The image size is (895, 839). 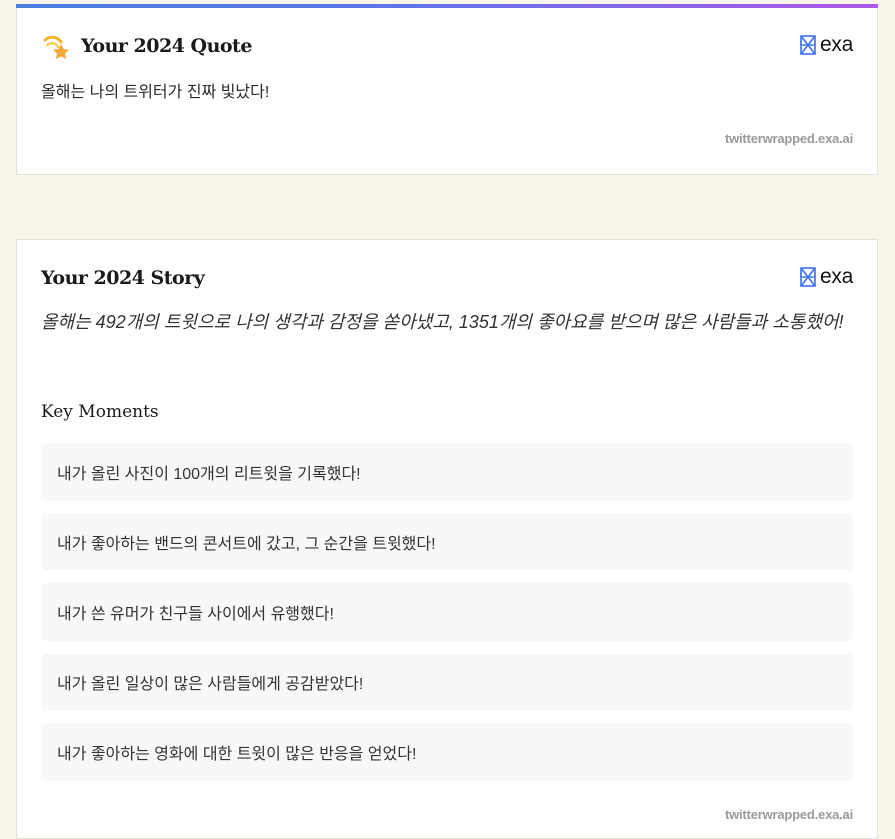 I want to click on accent-bar, so click(x=447, y=6).